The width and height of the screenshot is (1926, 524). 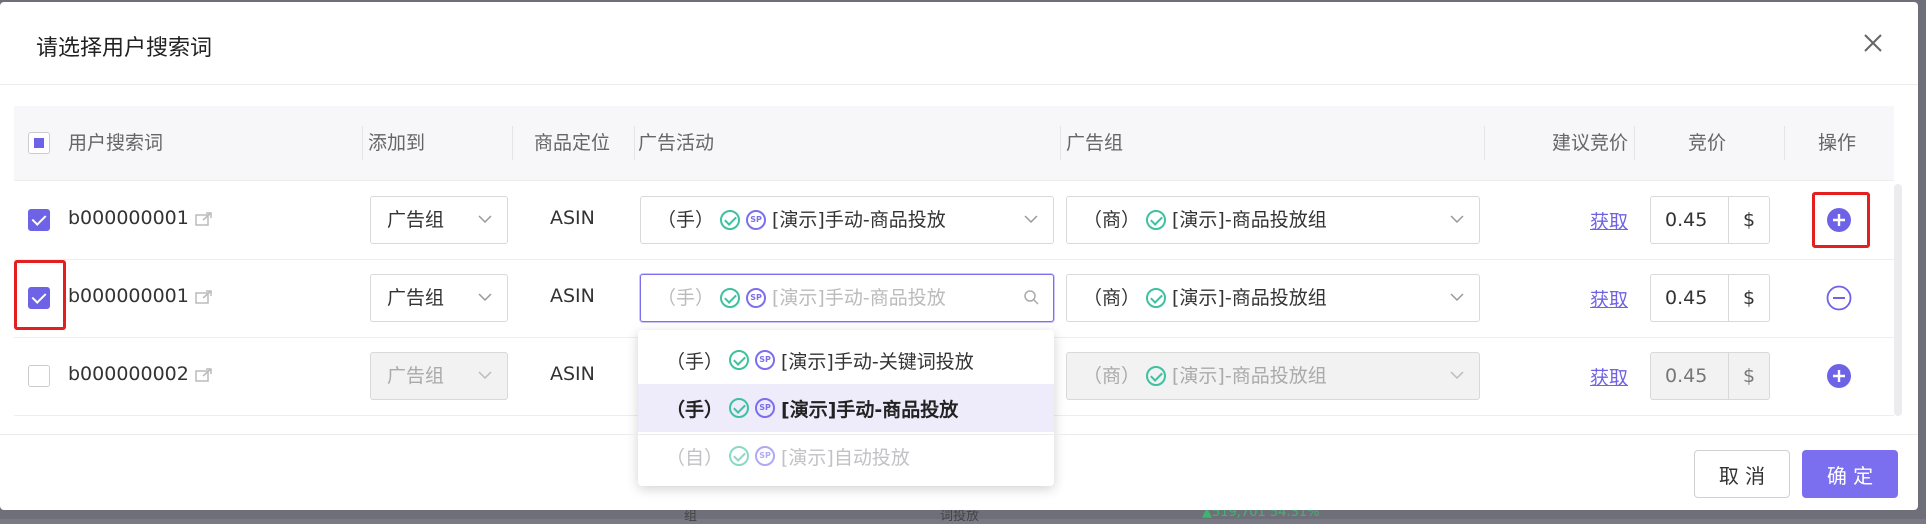 I want to click on header-term: 用户搜索词, so click(x=116, y=143).